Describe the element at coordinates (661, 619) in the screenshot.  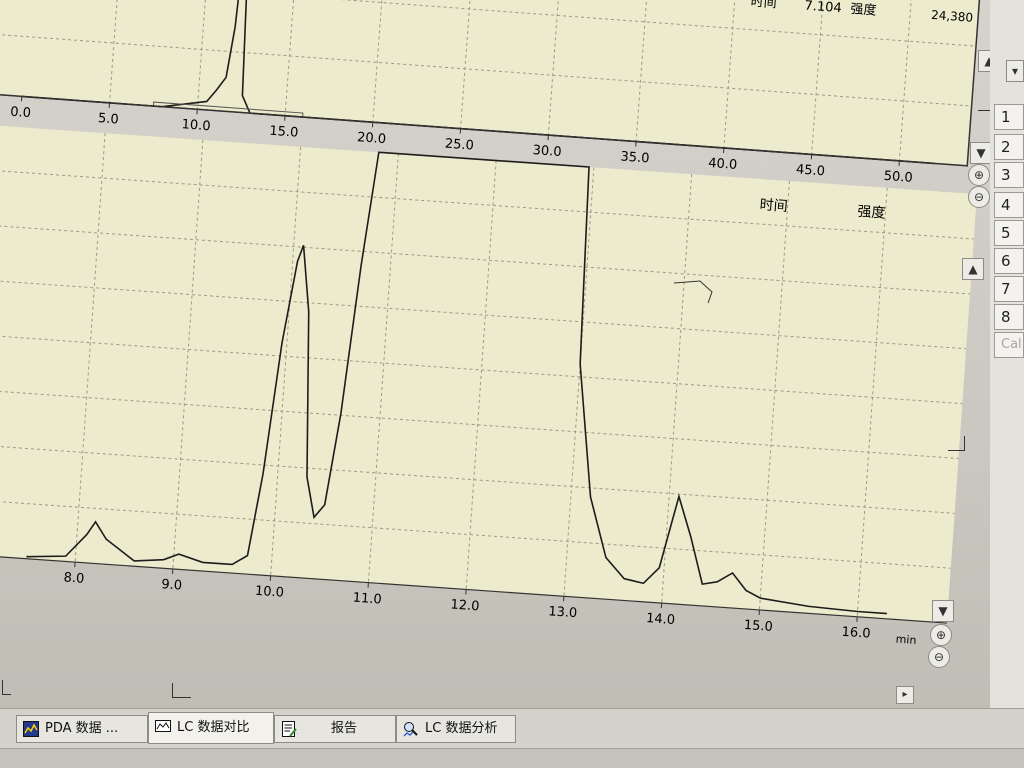
I see `bottom-x-tick-label: 14.0` at that location.